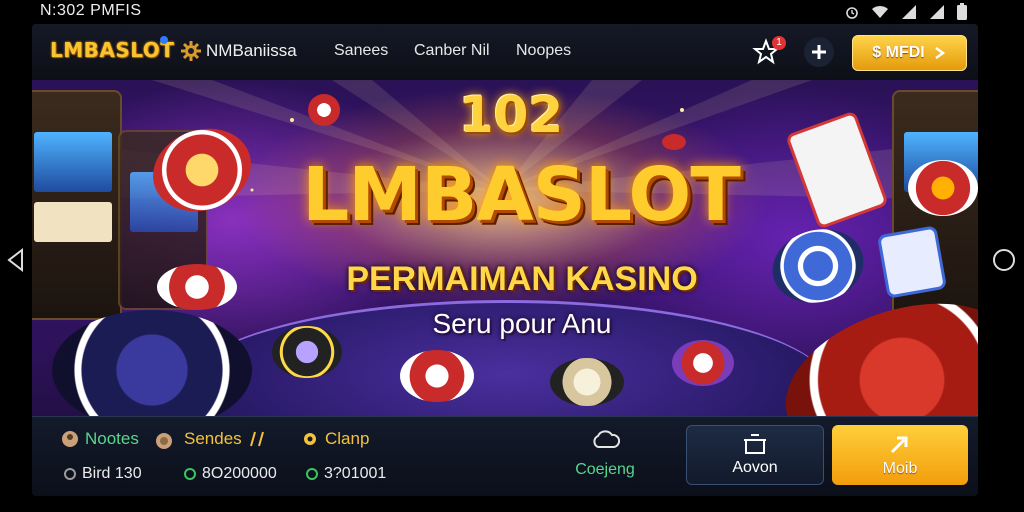  I want to click on back-icon, so click(16, 260).